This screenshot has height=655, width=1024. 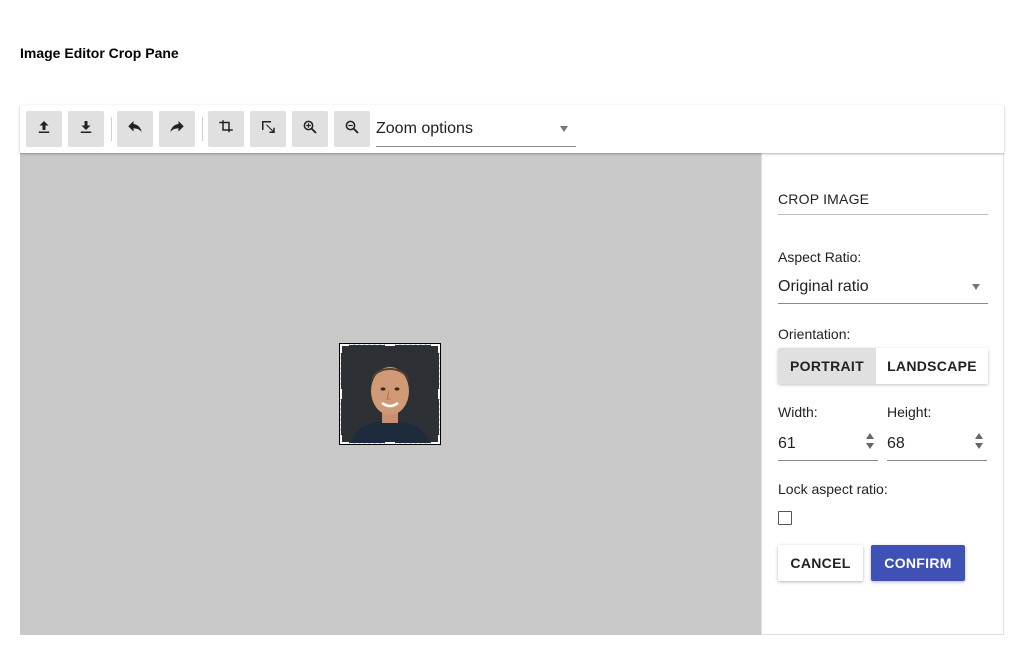 I want to click on crop-handle-bottom-left, so click(x=345, y=439).